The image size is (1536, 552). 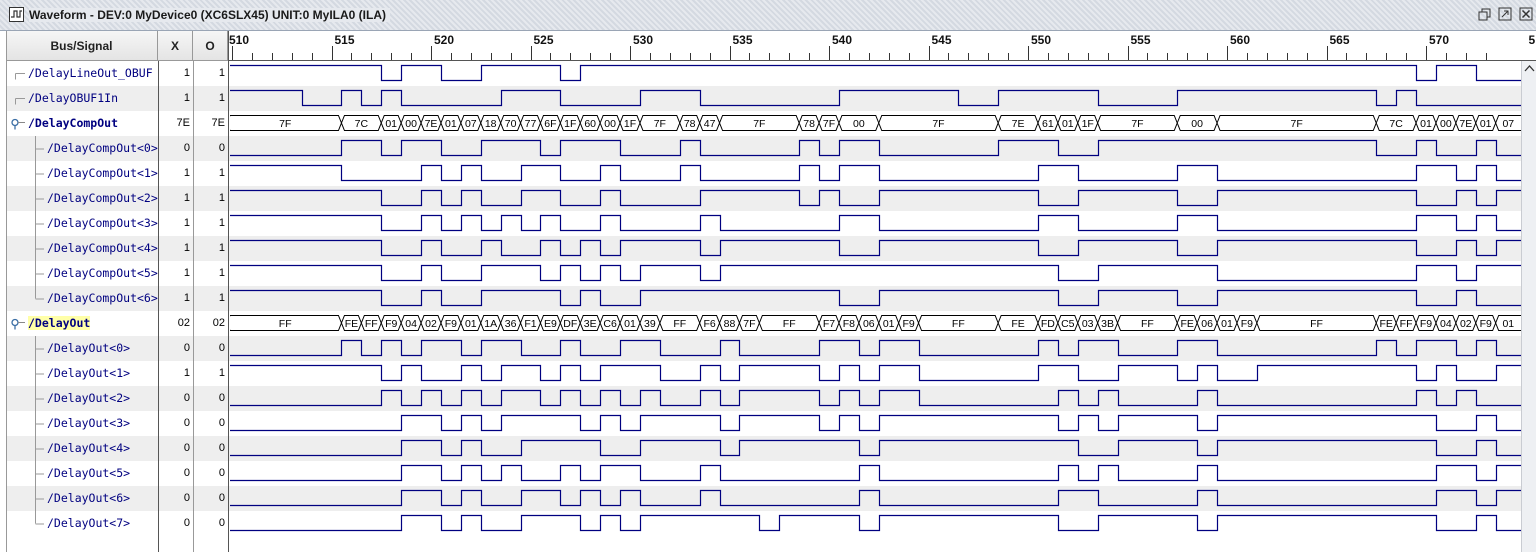 What do you see at coordinates (709, 324) in the screenshot?
I see `bus-segment-value: F6` at bounding box center [709, 324].